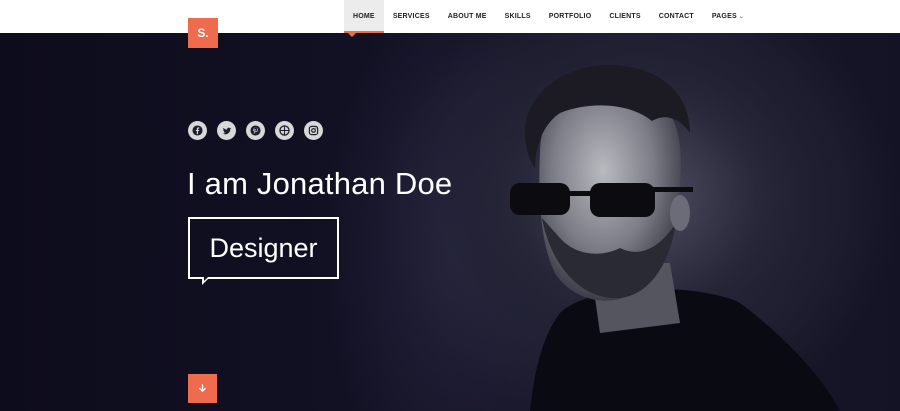 Image resolution: width=900 pixels, height=411 pixels. I want to click on speech-tail-inner, so click(206, 279).